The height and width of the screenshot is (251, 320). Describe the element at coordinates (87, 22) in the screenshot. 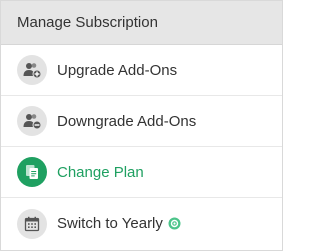

I see `panel-title: Manage Subscription` at that location.